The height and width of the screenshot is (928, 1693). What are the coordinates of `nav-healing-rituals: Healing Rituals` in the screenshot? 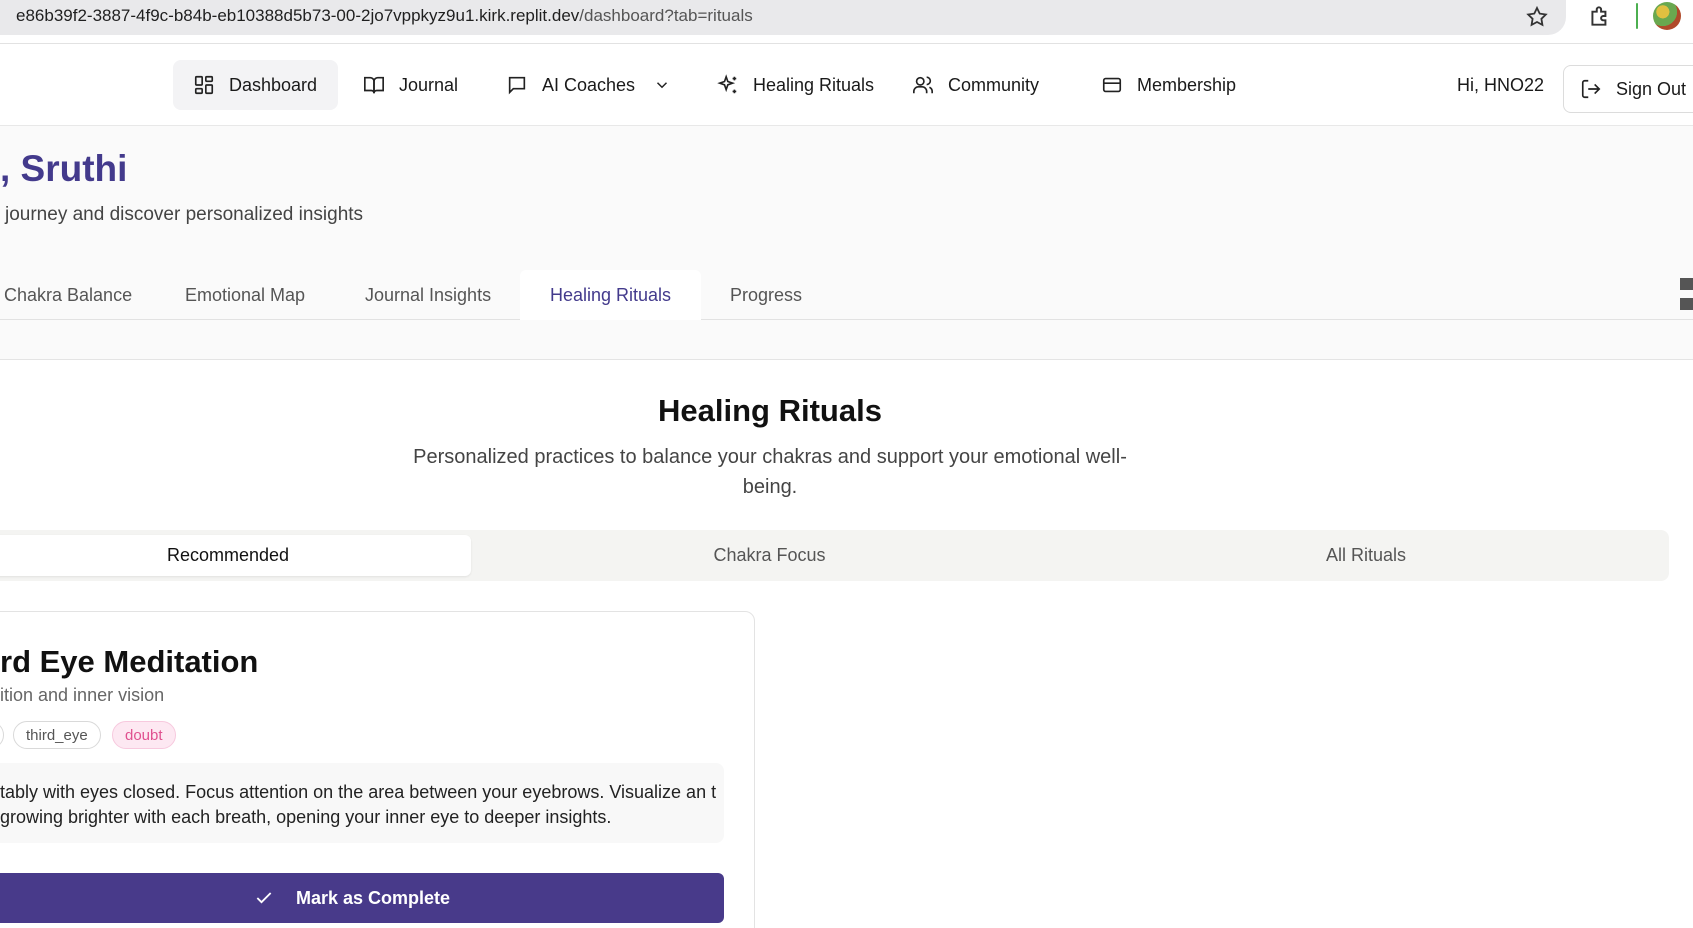 It's located at (795, 85).